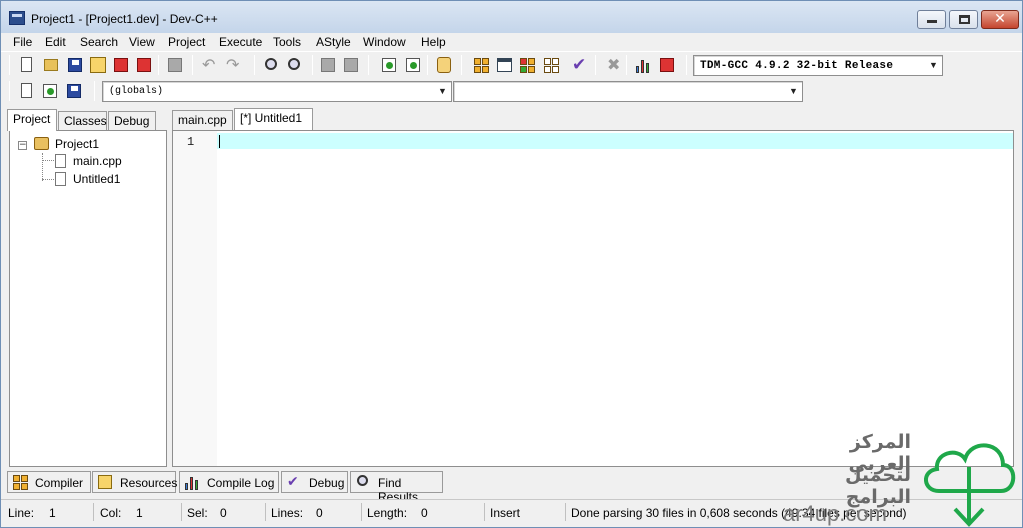  I want to click on save-all-icon, so click(98, 65).